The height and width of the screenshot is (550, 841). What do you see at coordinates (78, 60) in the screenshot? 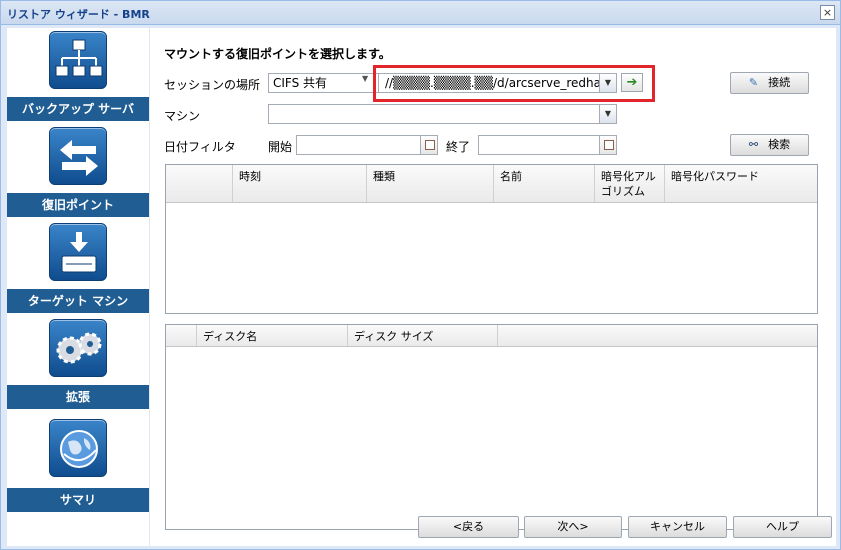
I see `server-network-icon` at bounding box center [78, 60].